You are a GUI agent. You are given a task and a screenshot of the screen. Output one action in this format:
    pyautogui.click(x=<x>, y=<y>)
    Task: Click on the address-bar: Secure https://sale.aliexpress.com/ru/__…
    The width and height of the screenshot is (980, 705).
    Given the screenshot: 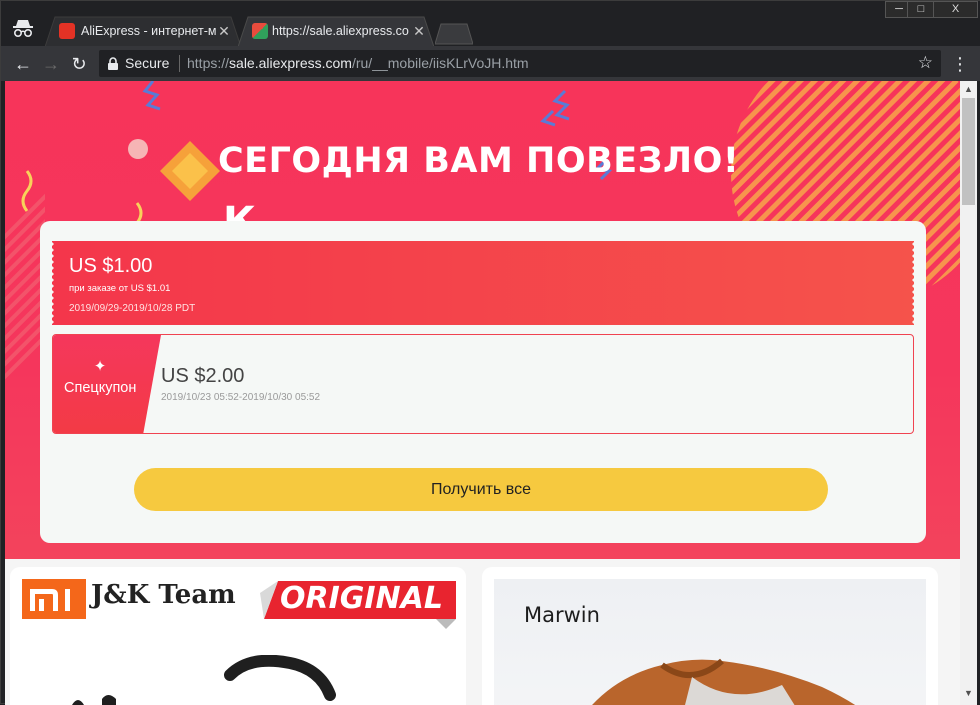 What is the action you would take?
    pyautogui.click(x=520, y=63)
    